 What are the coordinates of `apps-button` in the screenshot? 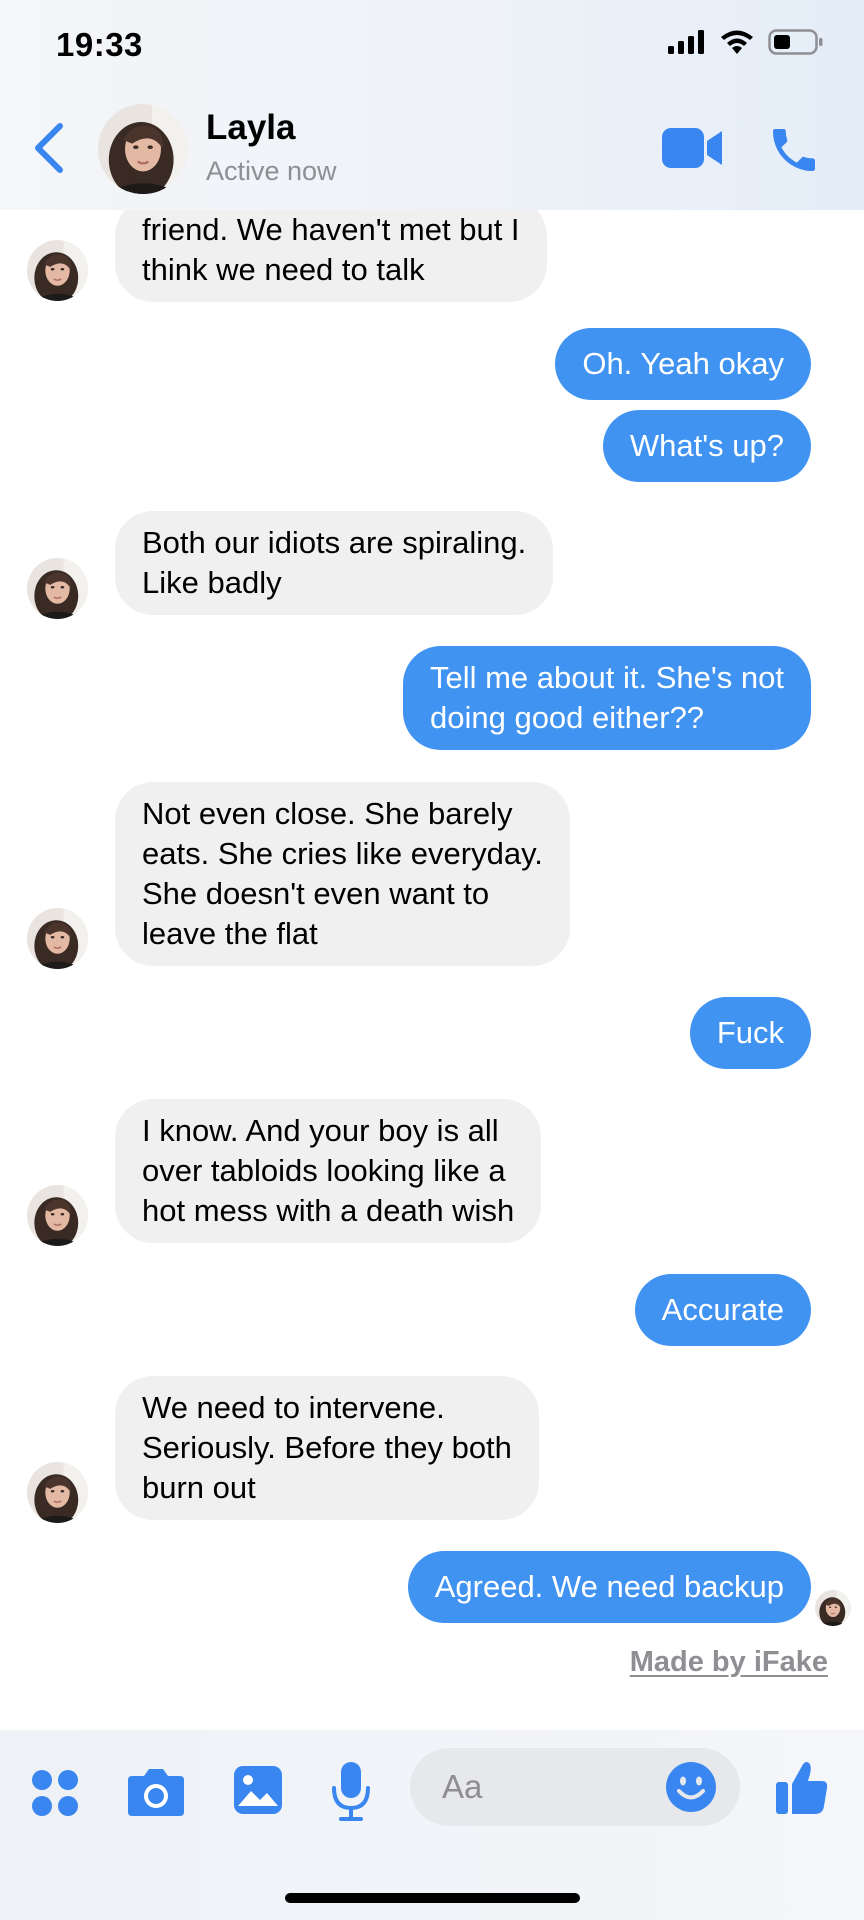 It's located at (55, 1795).